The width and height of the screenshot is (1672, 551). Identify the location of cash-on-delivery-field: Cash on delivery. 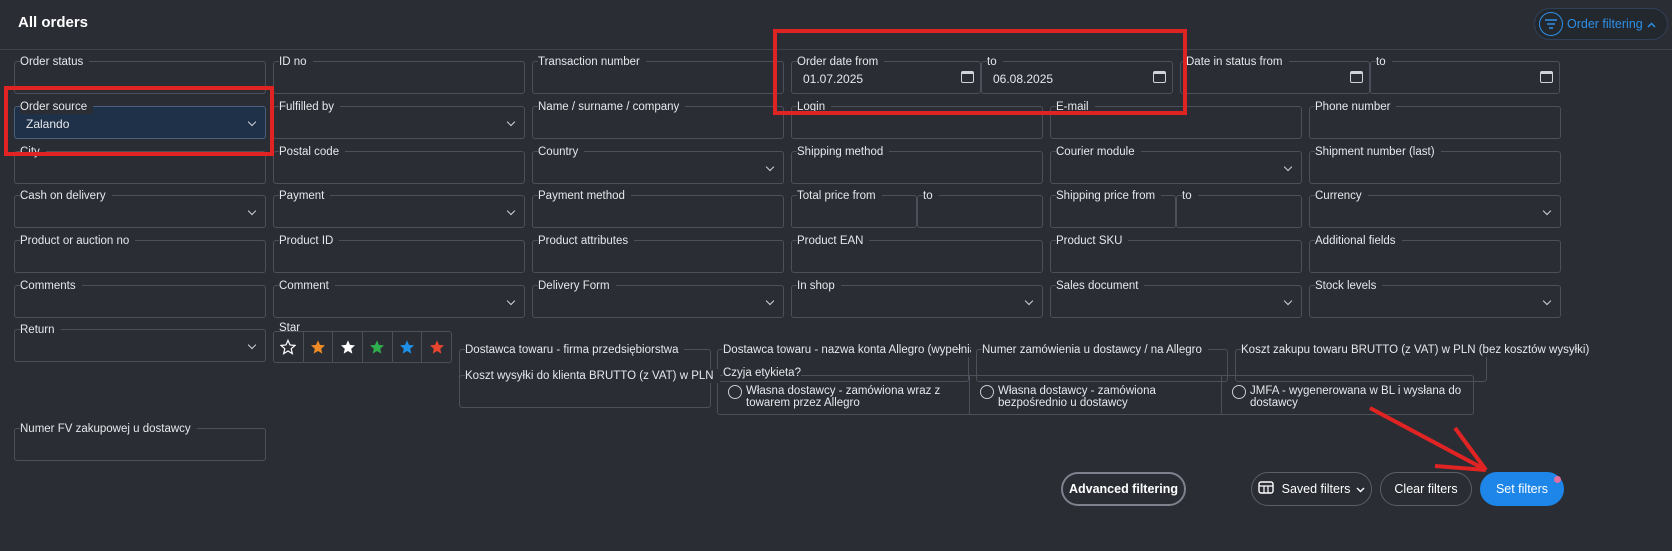
(140, 209).